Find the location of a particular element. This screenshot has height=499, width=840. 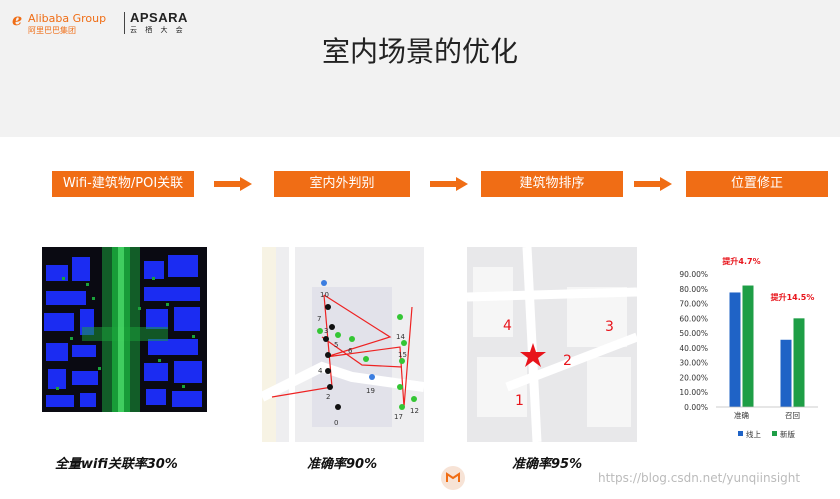

step-wifi-poi: Wifi-建筑物/POI关联 is located at coordinates (123, 184).